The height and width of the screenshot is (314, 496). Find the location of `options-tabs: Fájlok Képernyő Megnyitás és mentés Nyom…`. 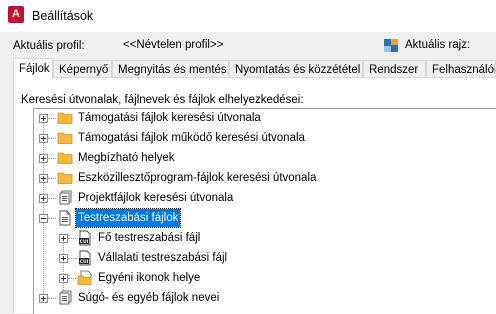

options-tabs: Fájlok Képernyő Megnyitás és mentés Nyom… is located at coordinates (254, 68).